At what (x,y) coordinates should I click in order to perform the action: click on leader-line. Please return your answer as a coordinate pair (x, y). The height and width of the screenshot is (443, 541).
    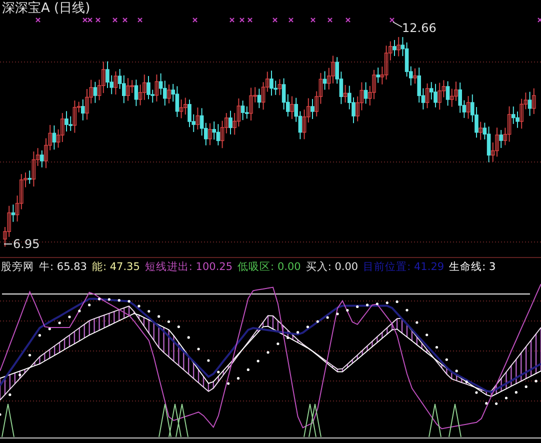
    Looking at the image, I should click on (397, 25).